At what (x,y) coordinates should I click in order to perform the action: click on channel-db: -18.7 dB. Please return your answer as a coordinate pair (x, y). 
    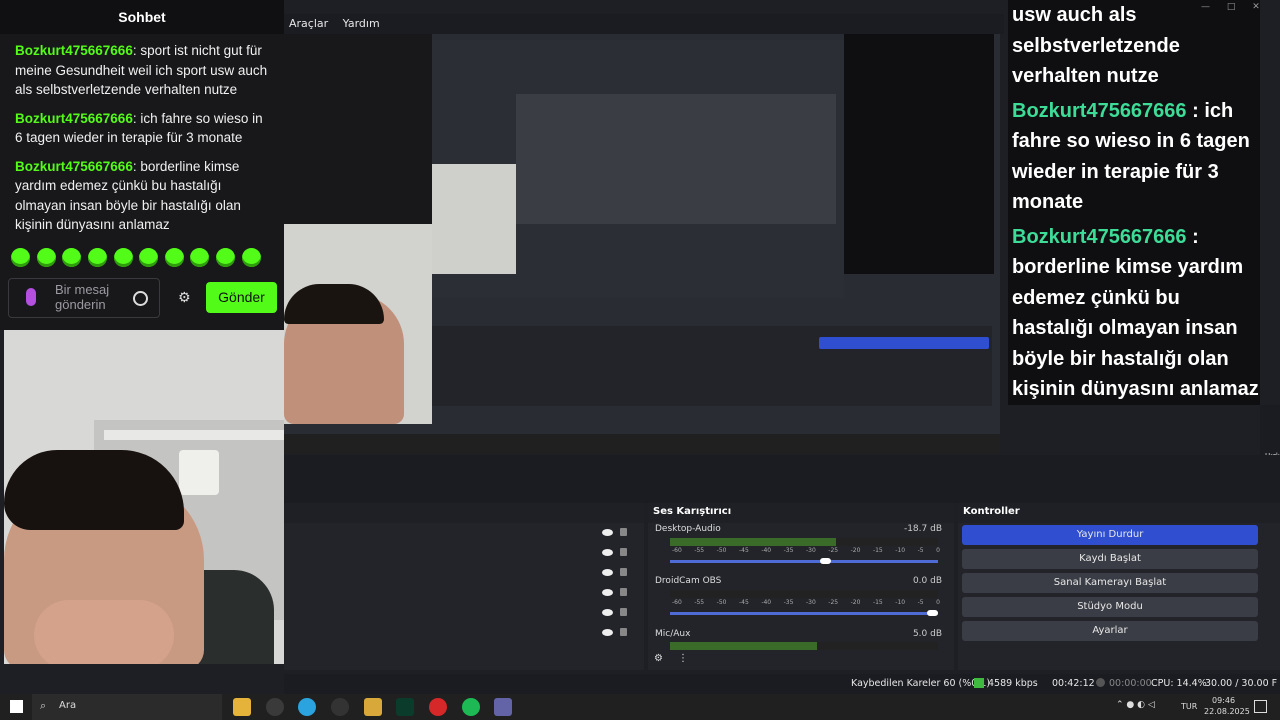
    Looking at the image, I should click on (922, 529).